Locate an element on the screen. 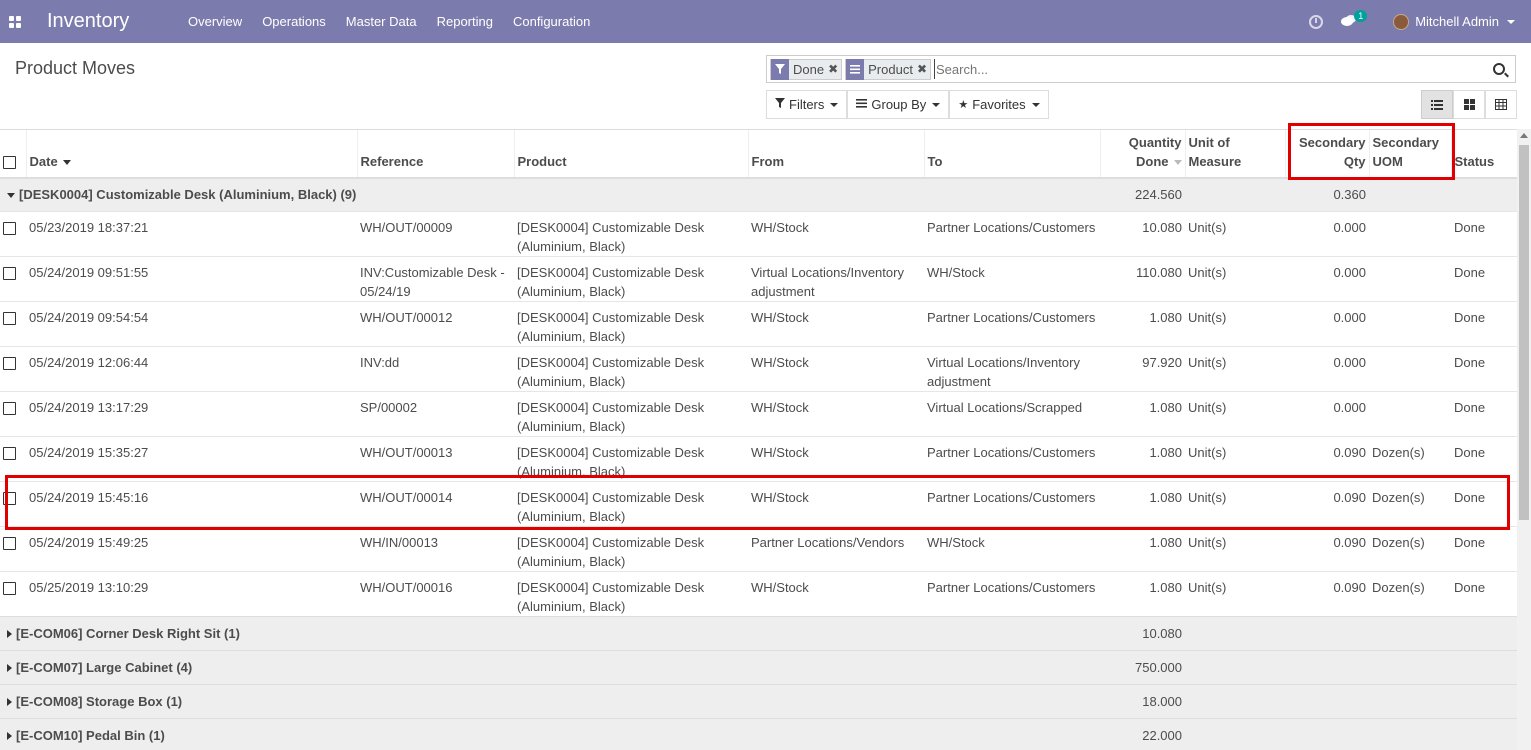 The image size is (1531, 750). menu-overview: Overview is located at coordinates (215, 21).